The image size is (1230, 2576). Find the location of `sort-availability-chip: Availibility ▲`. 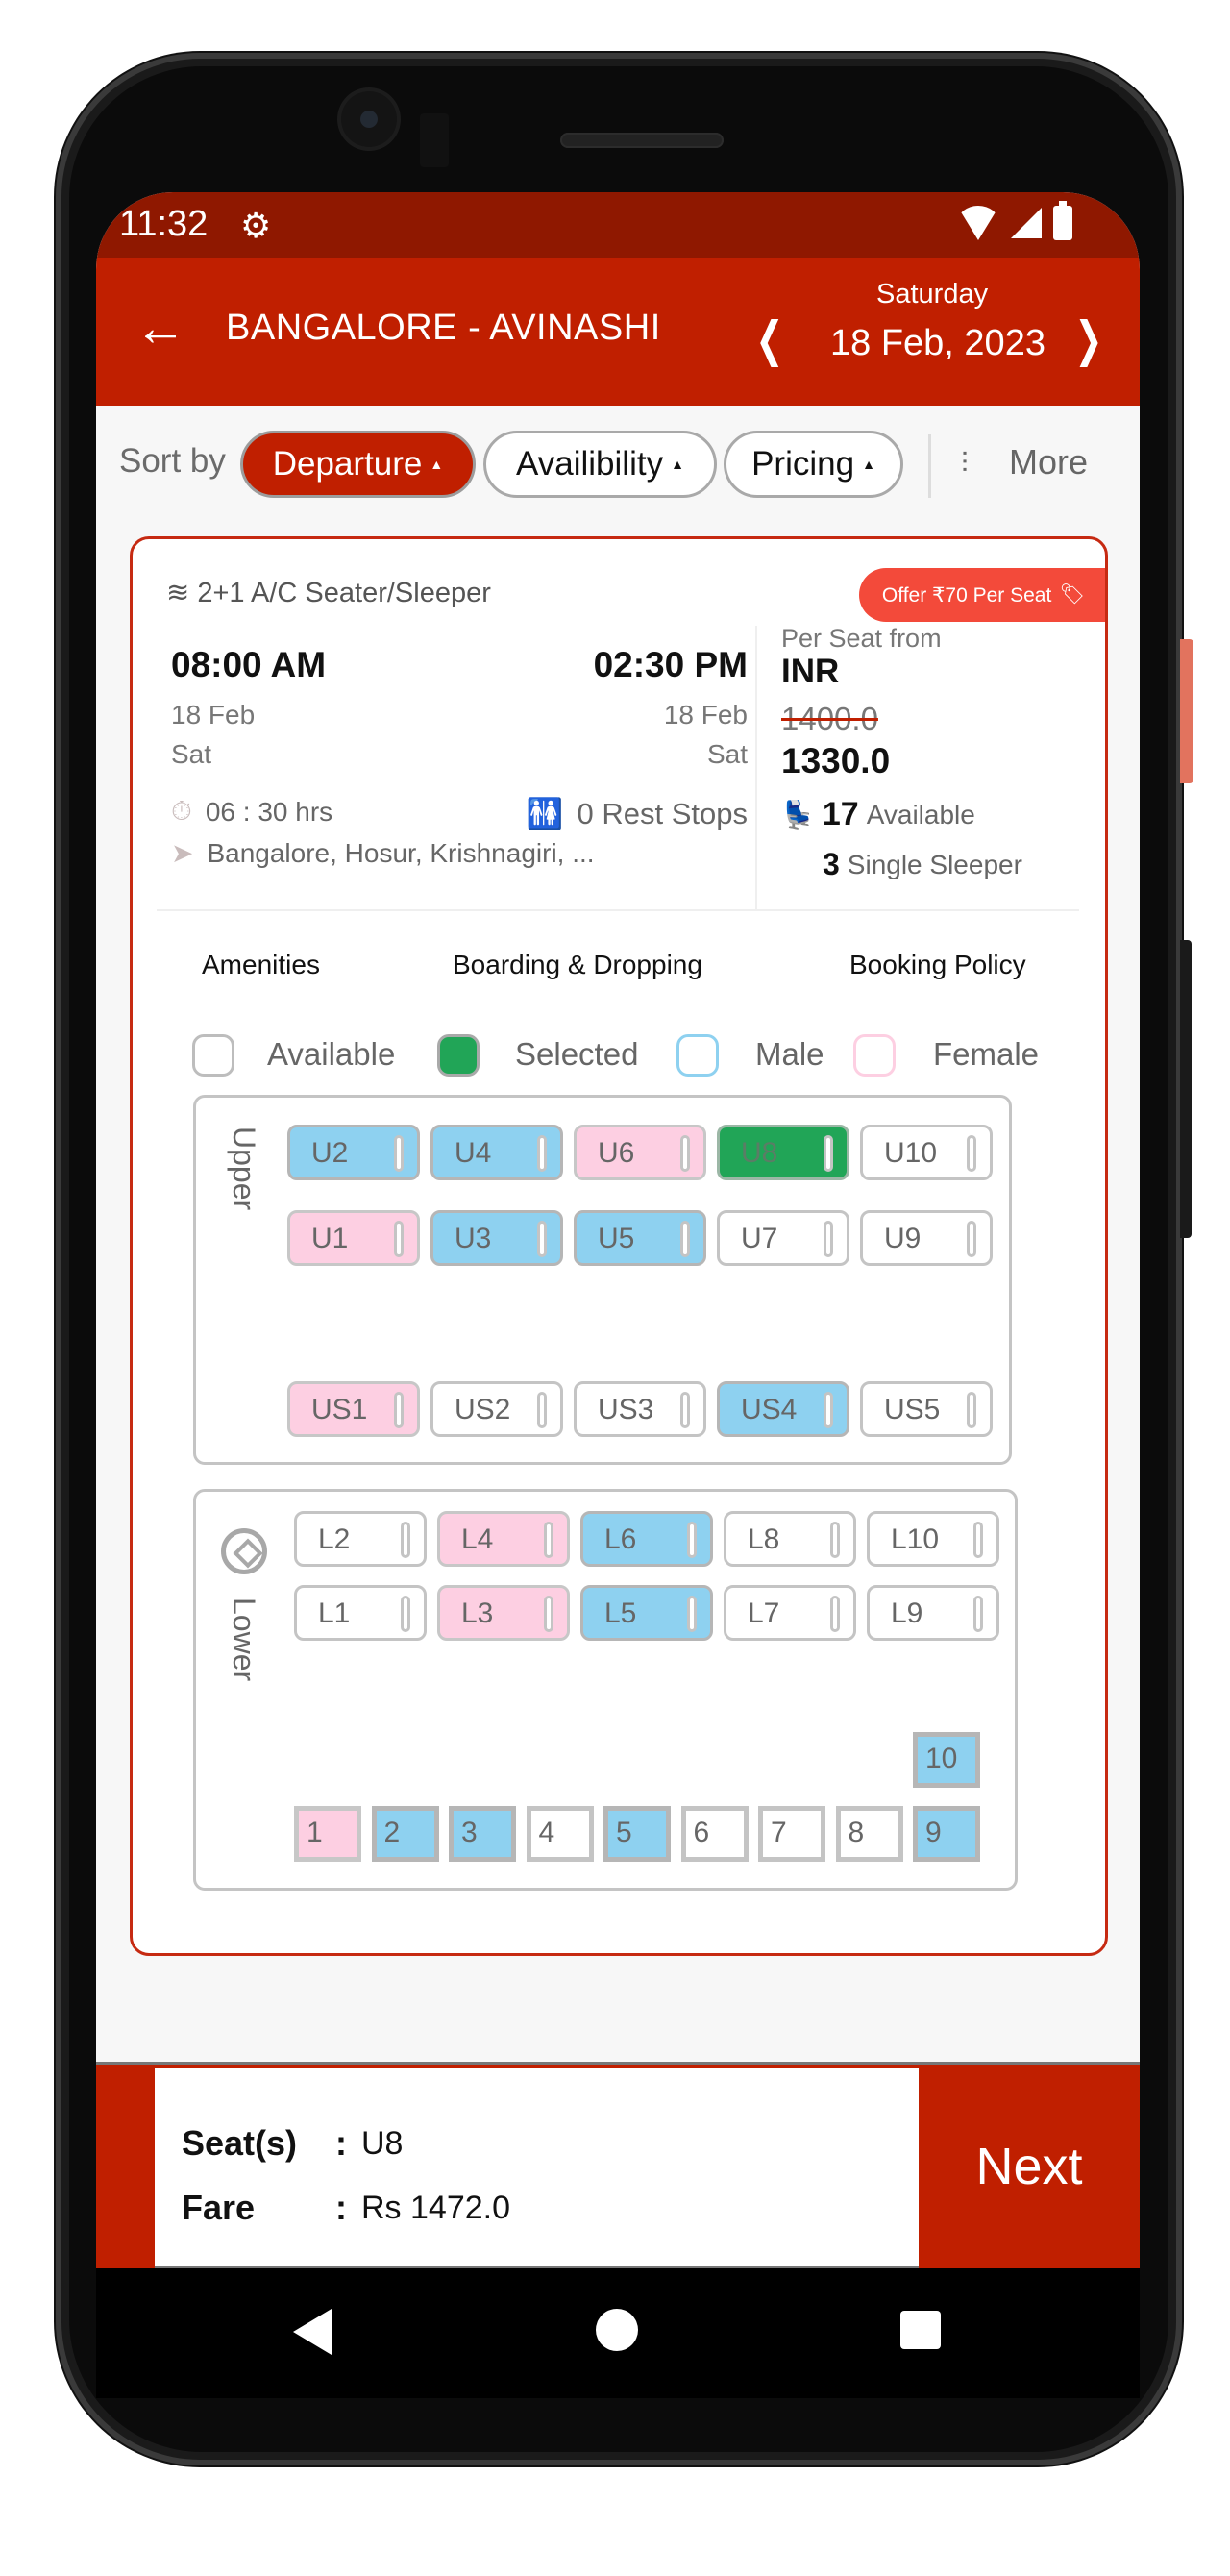

sort-availability-chip: Availibility ▲ is located at coordinates (600, 465).